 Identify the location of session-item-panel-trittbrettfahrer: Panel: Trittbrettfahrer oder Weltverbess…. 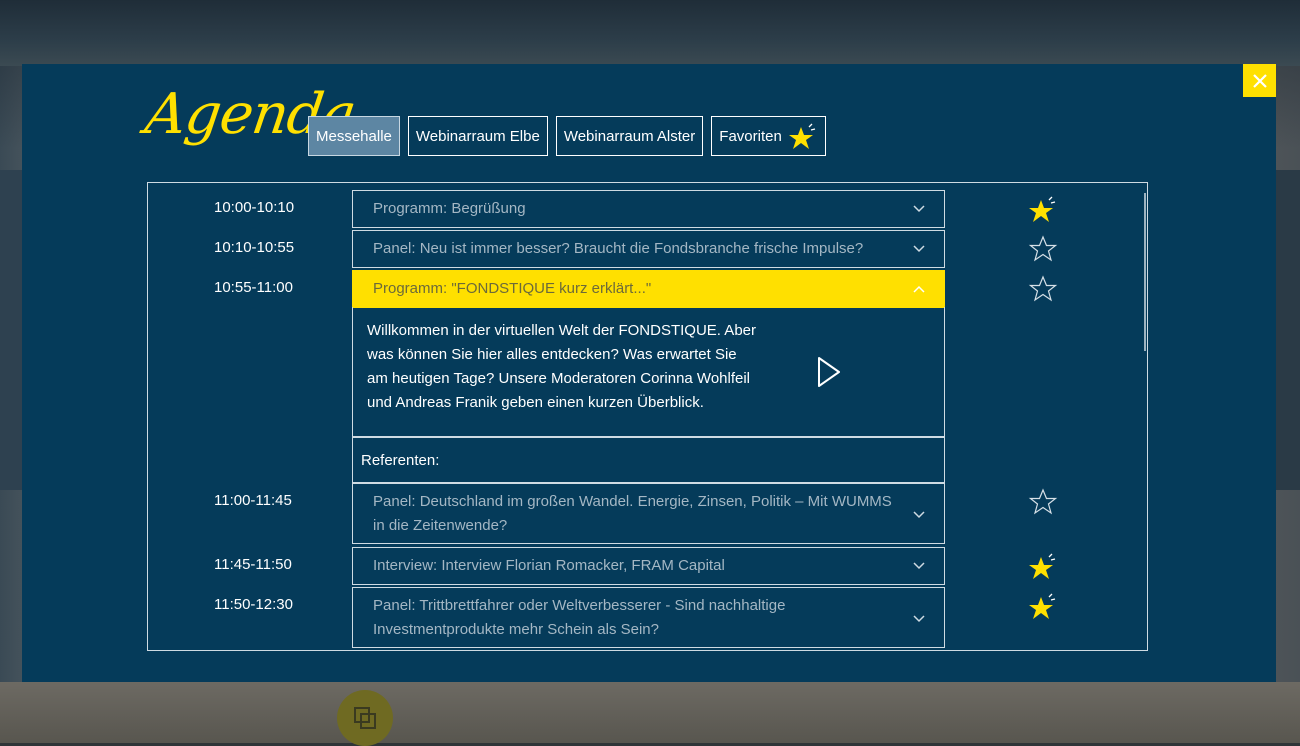
(648, 617).